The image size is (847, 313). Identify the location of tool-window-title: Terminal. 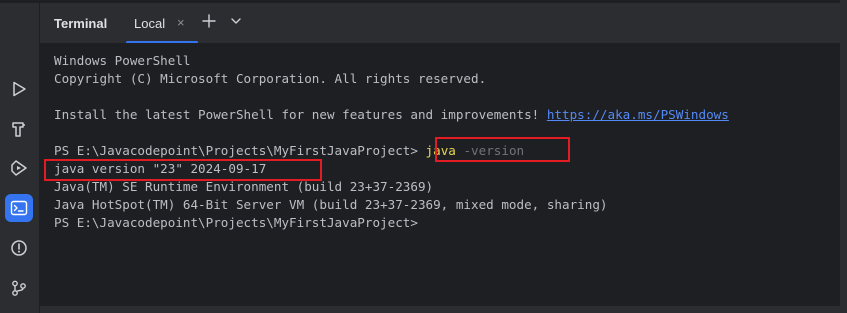
(81, 23).